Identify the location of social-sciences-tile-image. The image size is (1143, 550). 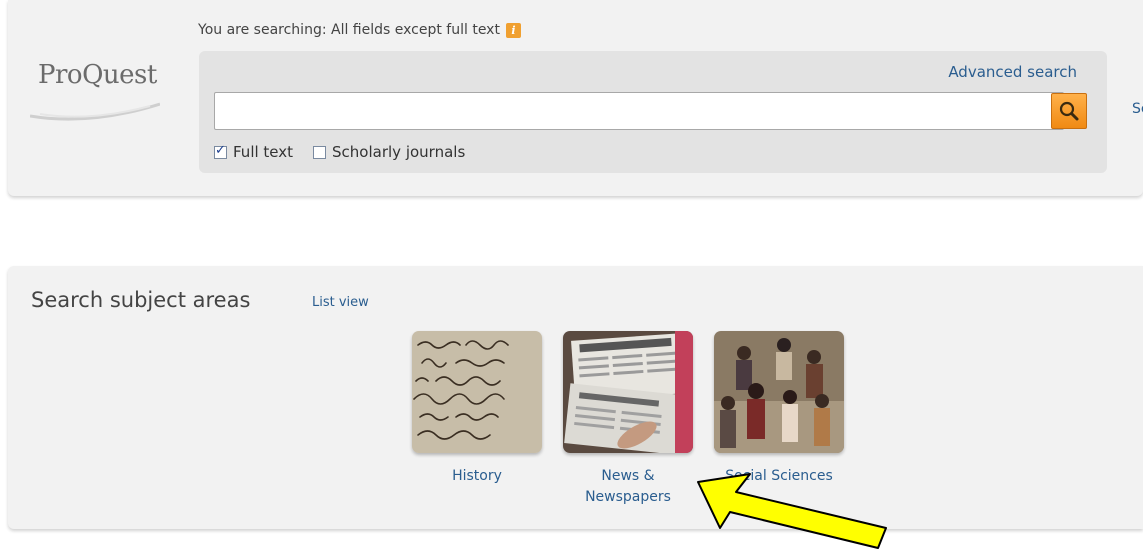
(779, 392).